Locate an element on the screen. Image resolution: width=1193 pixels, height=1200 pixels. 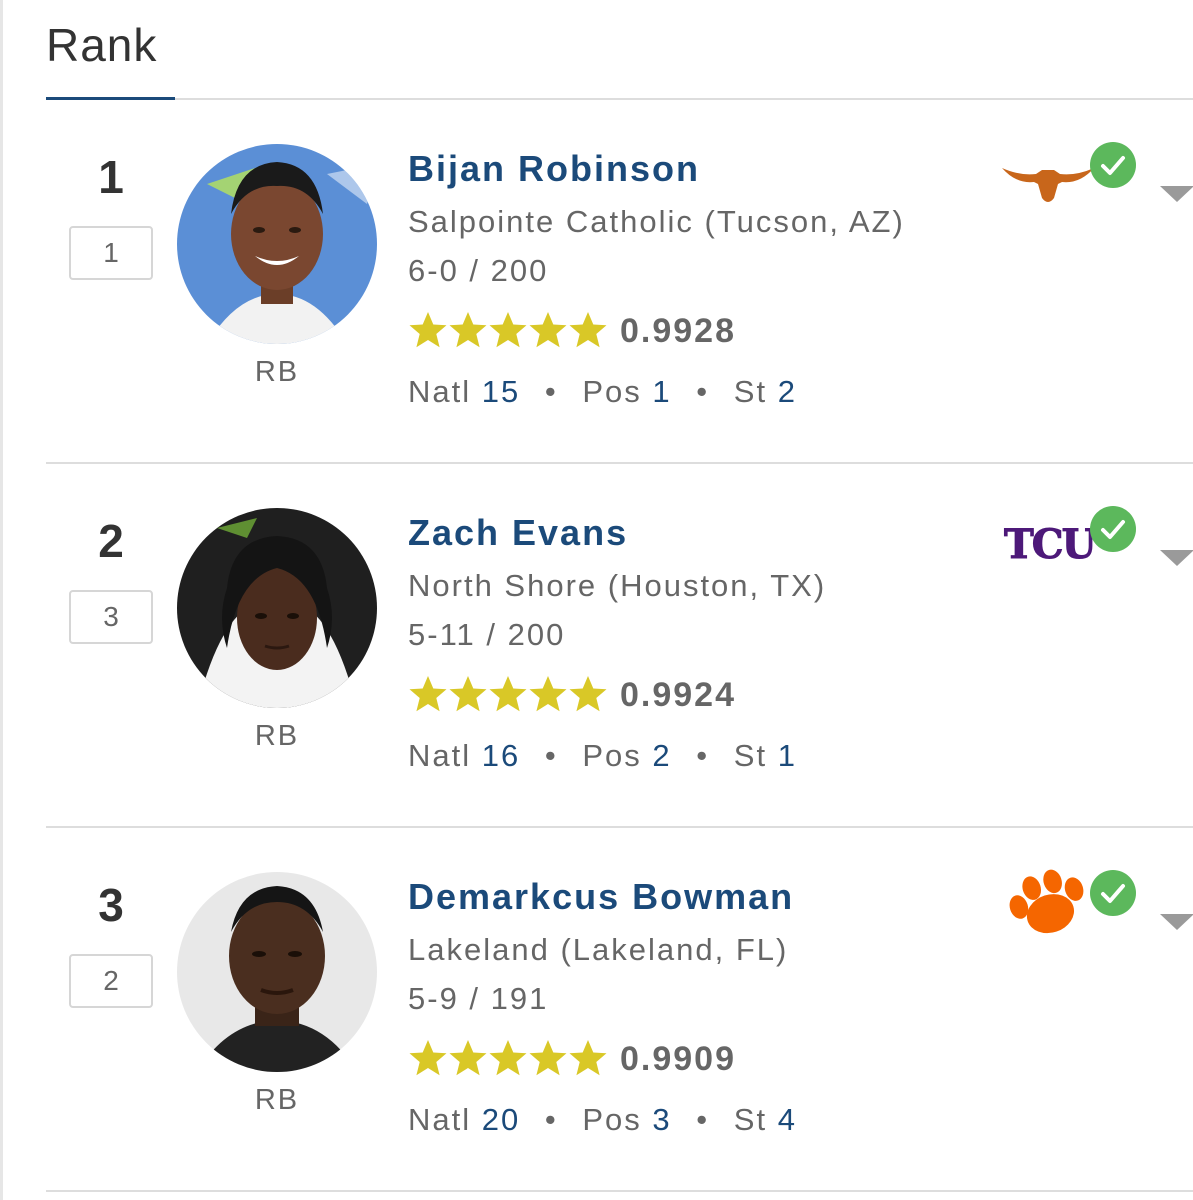
height-weight: 6-0 / 200 is located at coordinates (478, 270).